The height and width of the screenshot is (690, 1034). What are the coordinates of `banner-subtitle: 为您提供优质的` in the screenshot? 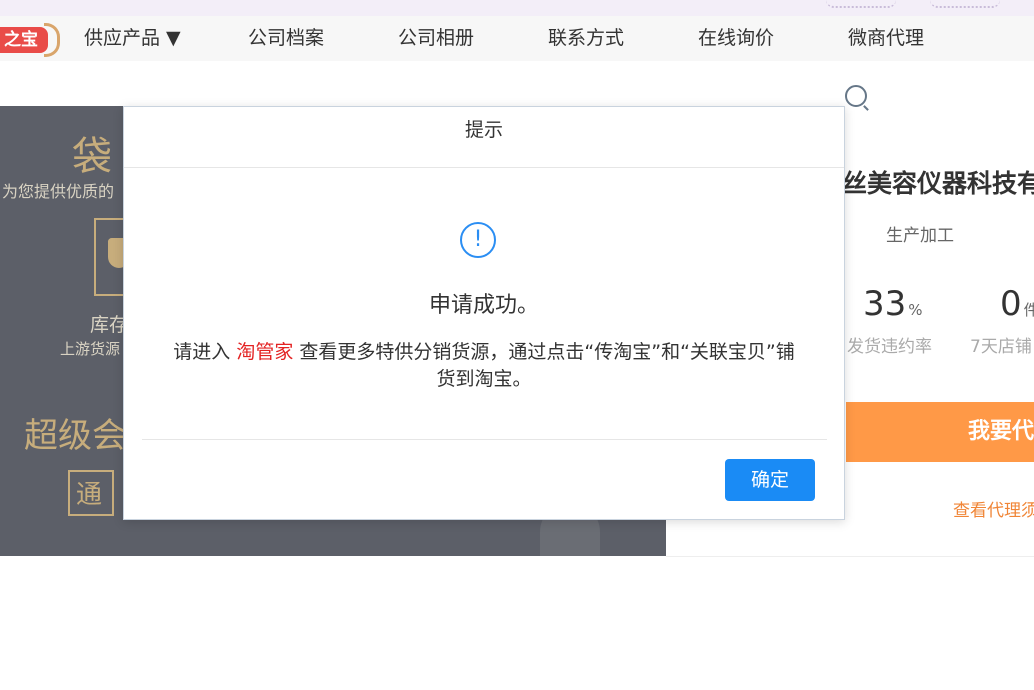 It's located at (58, 191).